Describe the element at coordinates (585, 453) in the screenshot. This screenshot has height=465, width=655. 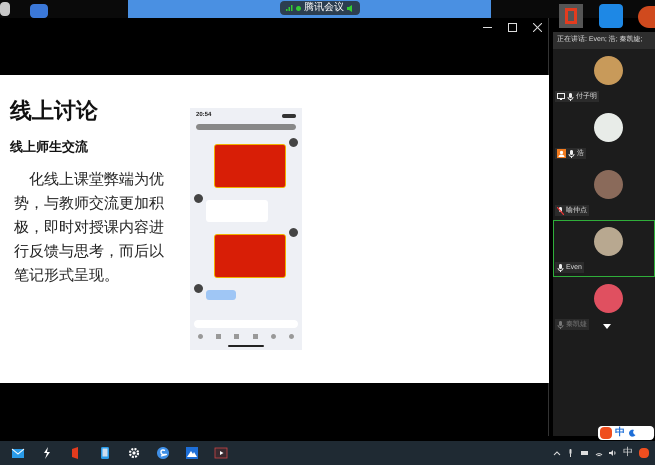
I see `battery-icon` at that location.